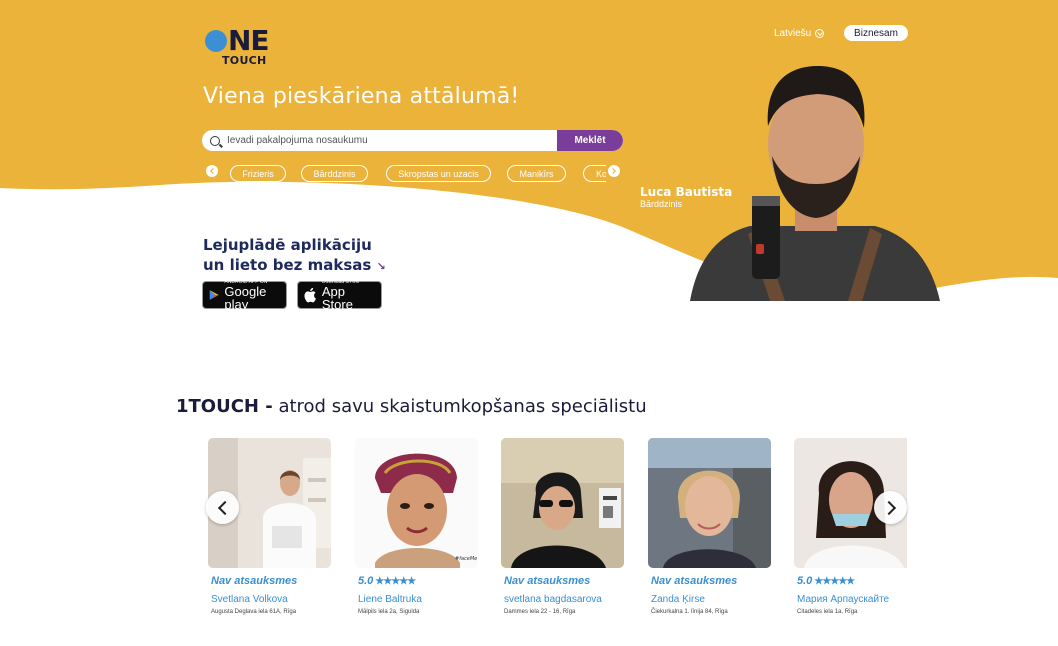 The image size is (1058, 646). I want to click on hero-title: Viena pieskāriena attālumā!, so click(361, 96).